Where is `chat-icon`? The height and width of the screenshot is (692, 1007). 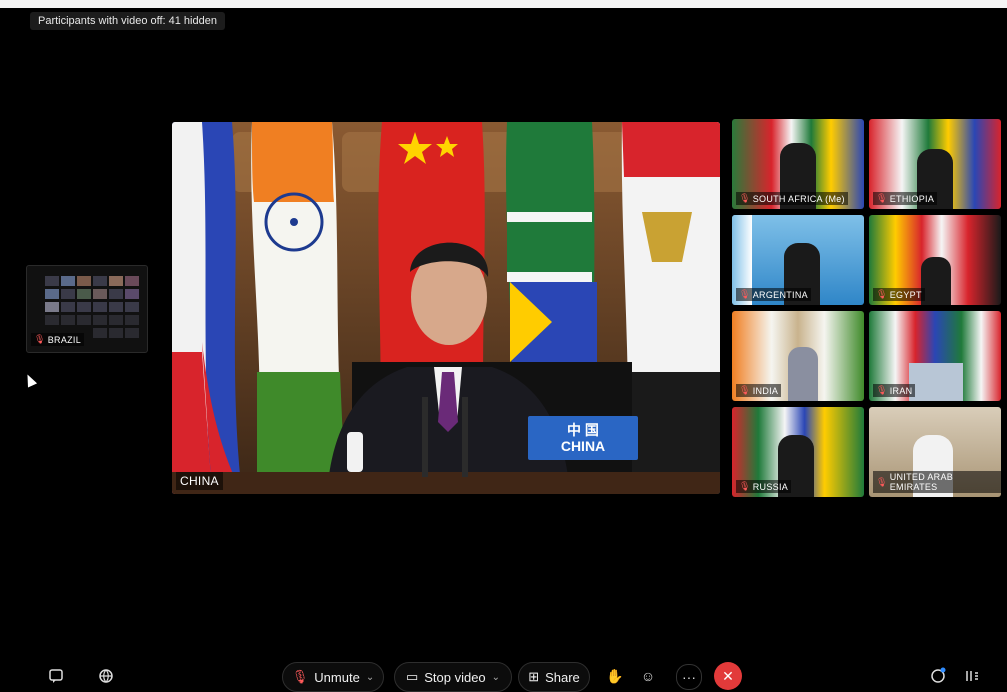 chat-icon is located at coordinates (56, 676).